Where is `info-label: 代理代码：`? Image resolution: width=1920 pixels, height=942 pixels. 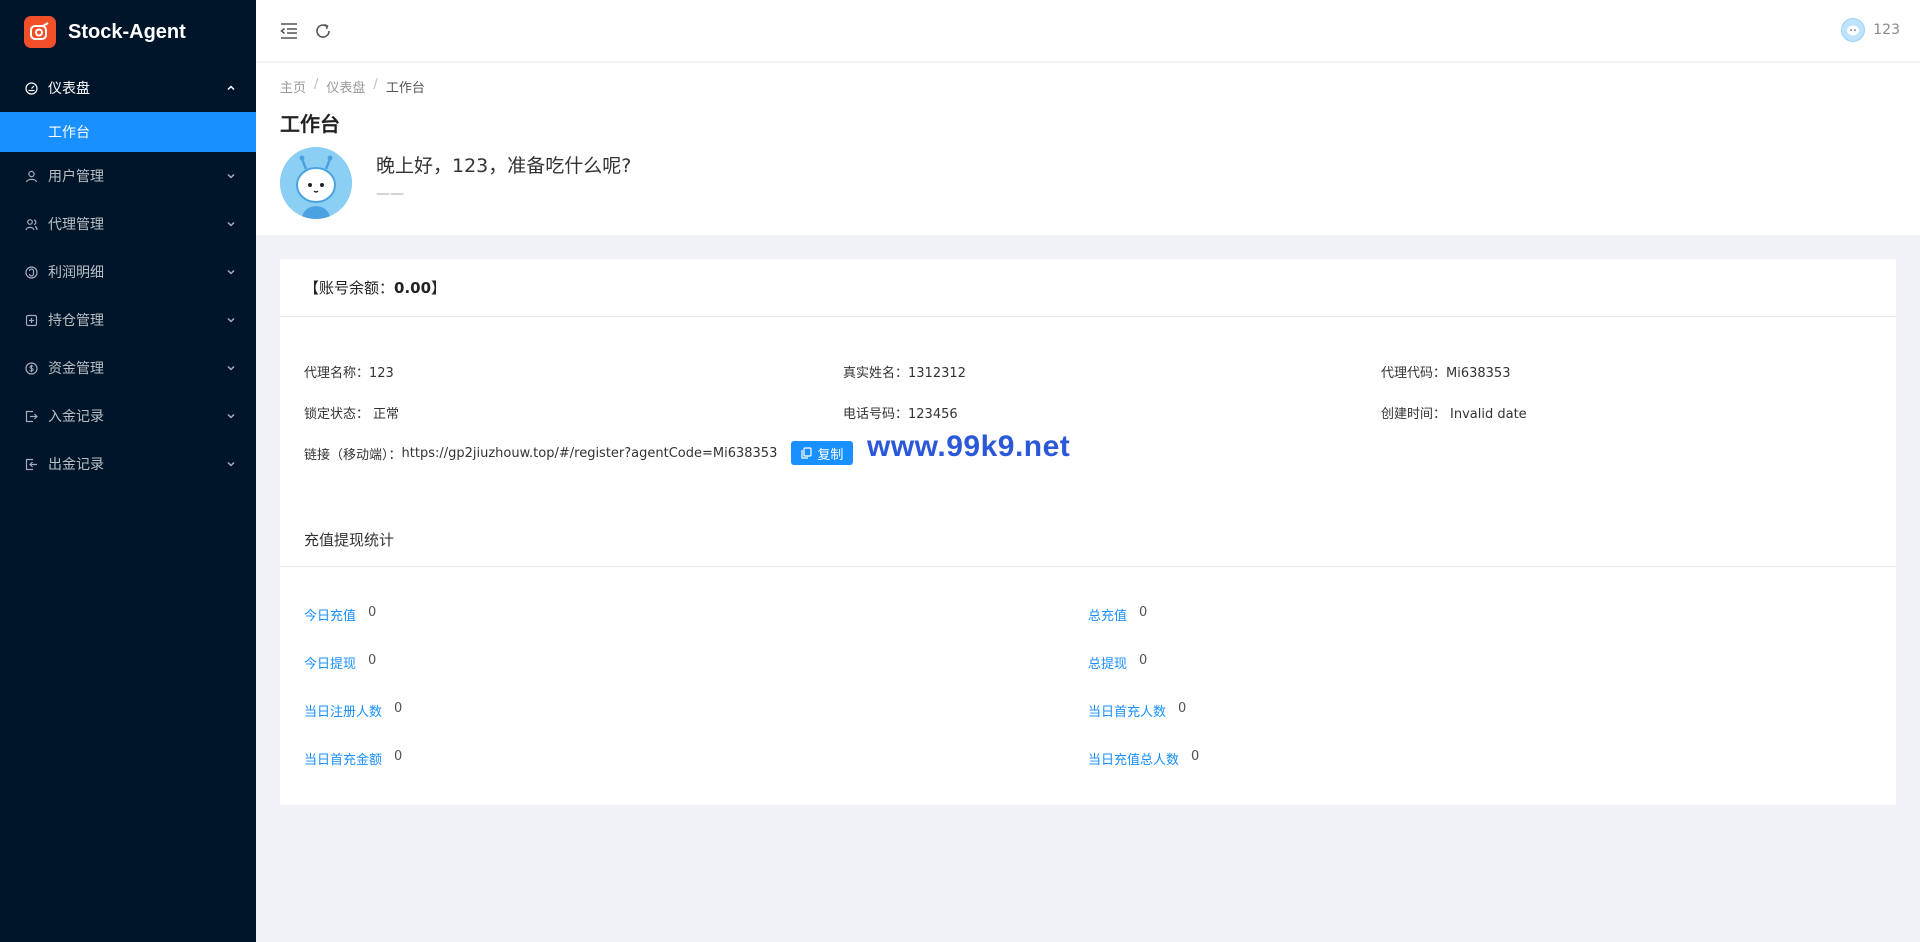 info-label: 代理代码： is located at coordinates (1414, 373).